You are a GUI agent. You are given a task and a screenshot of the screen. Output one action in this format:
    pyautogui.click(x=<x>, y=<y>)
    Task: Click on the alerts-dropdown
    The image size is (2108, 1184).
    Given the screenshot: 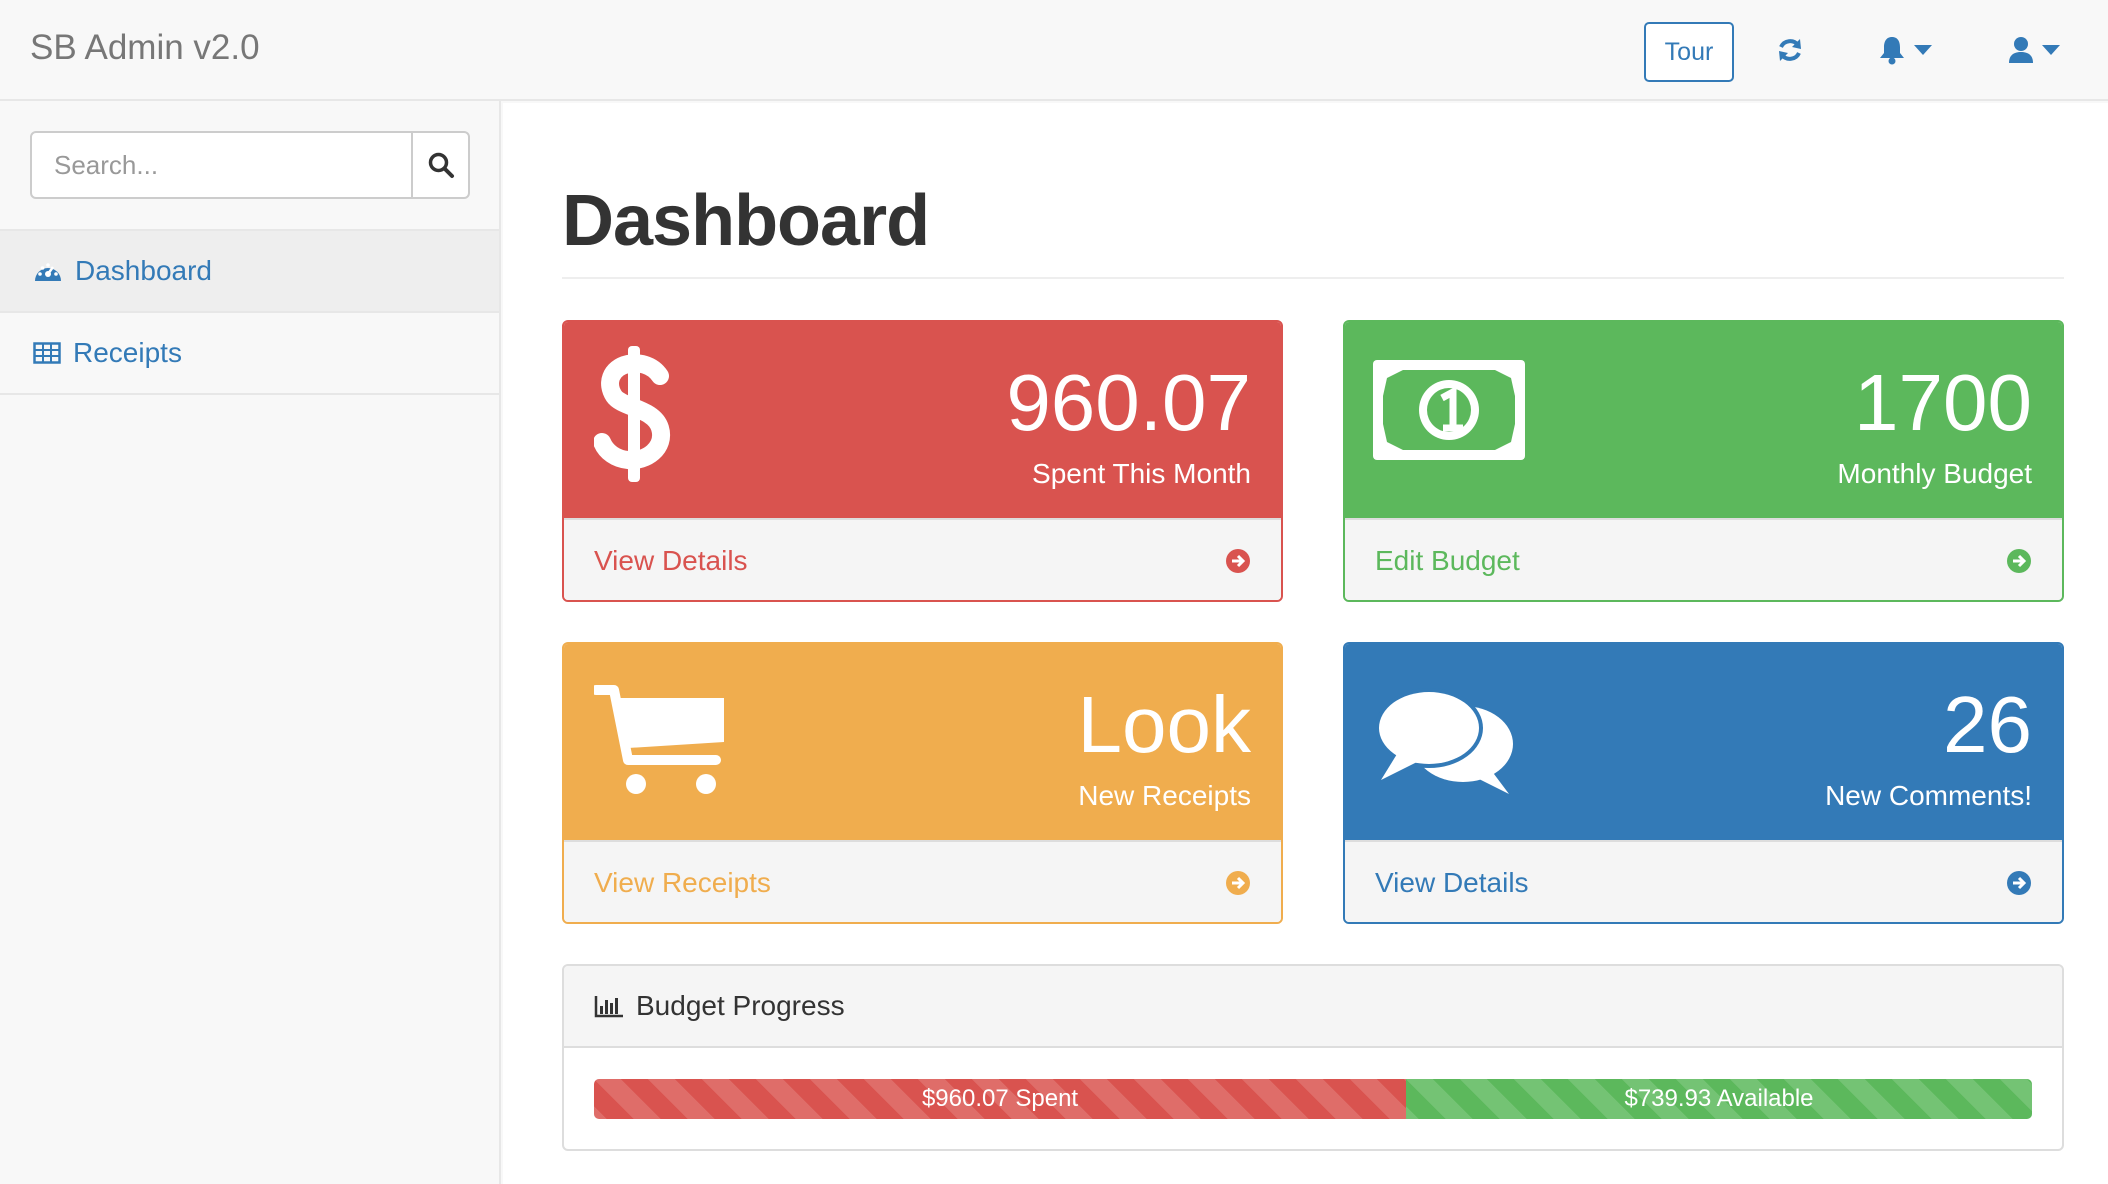 What is the action you would take?
    pyautogui.click(x=1905, y=50)
    